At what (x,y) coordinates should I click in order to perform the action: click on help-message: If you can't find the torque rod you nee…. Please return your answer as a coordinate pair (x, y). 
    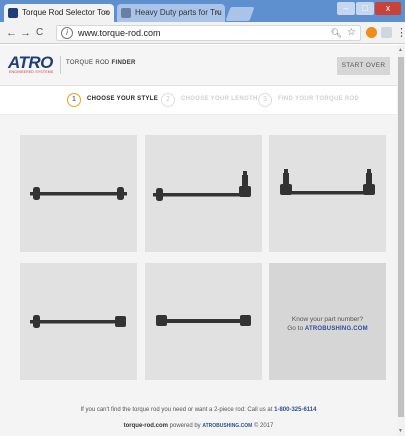
    Looking at the image, I should click on (176, 410).